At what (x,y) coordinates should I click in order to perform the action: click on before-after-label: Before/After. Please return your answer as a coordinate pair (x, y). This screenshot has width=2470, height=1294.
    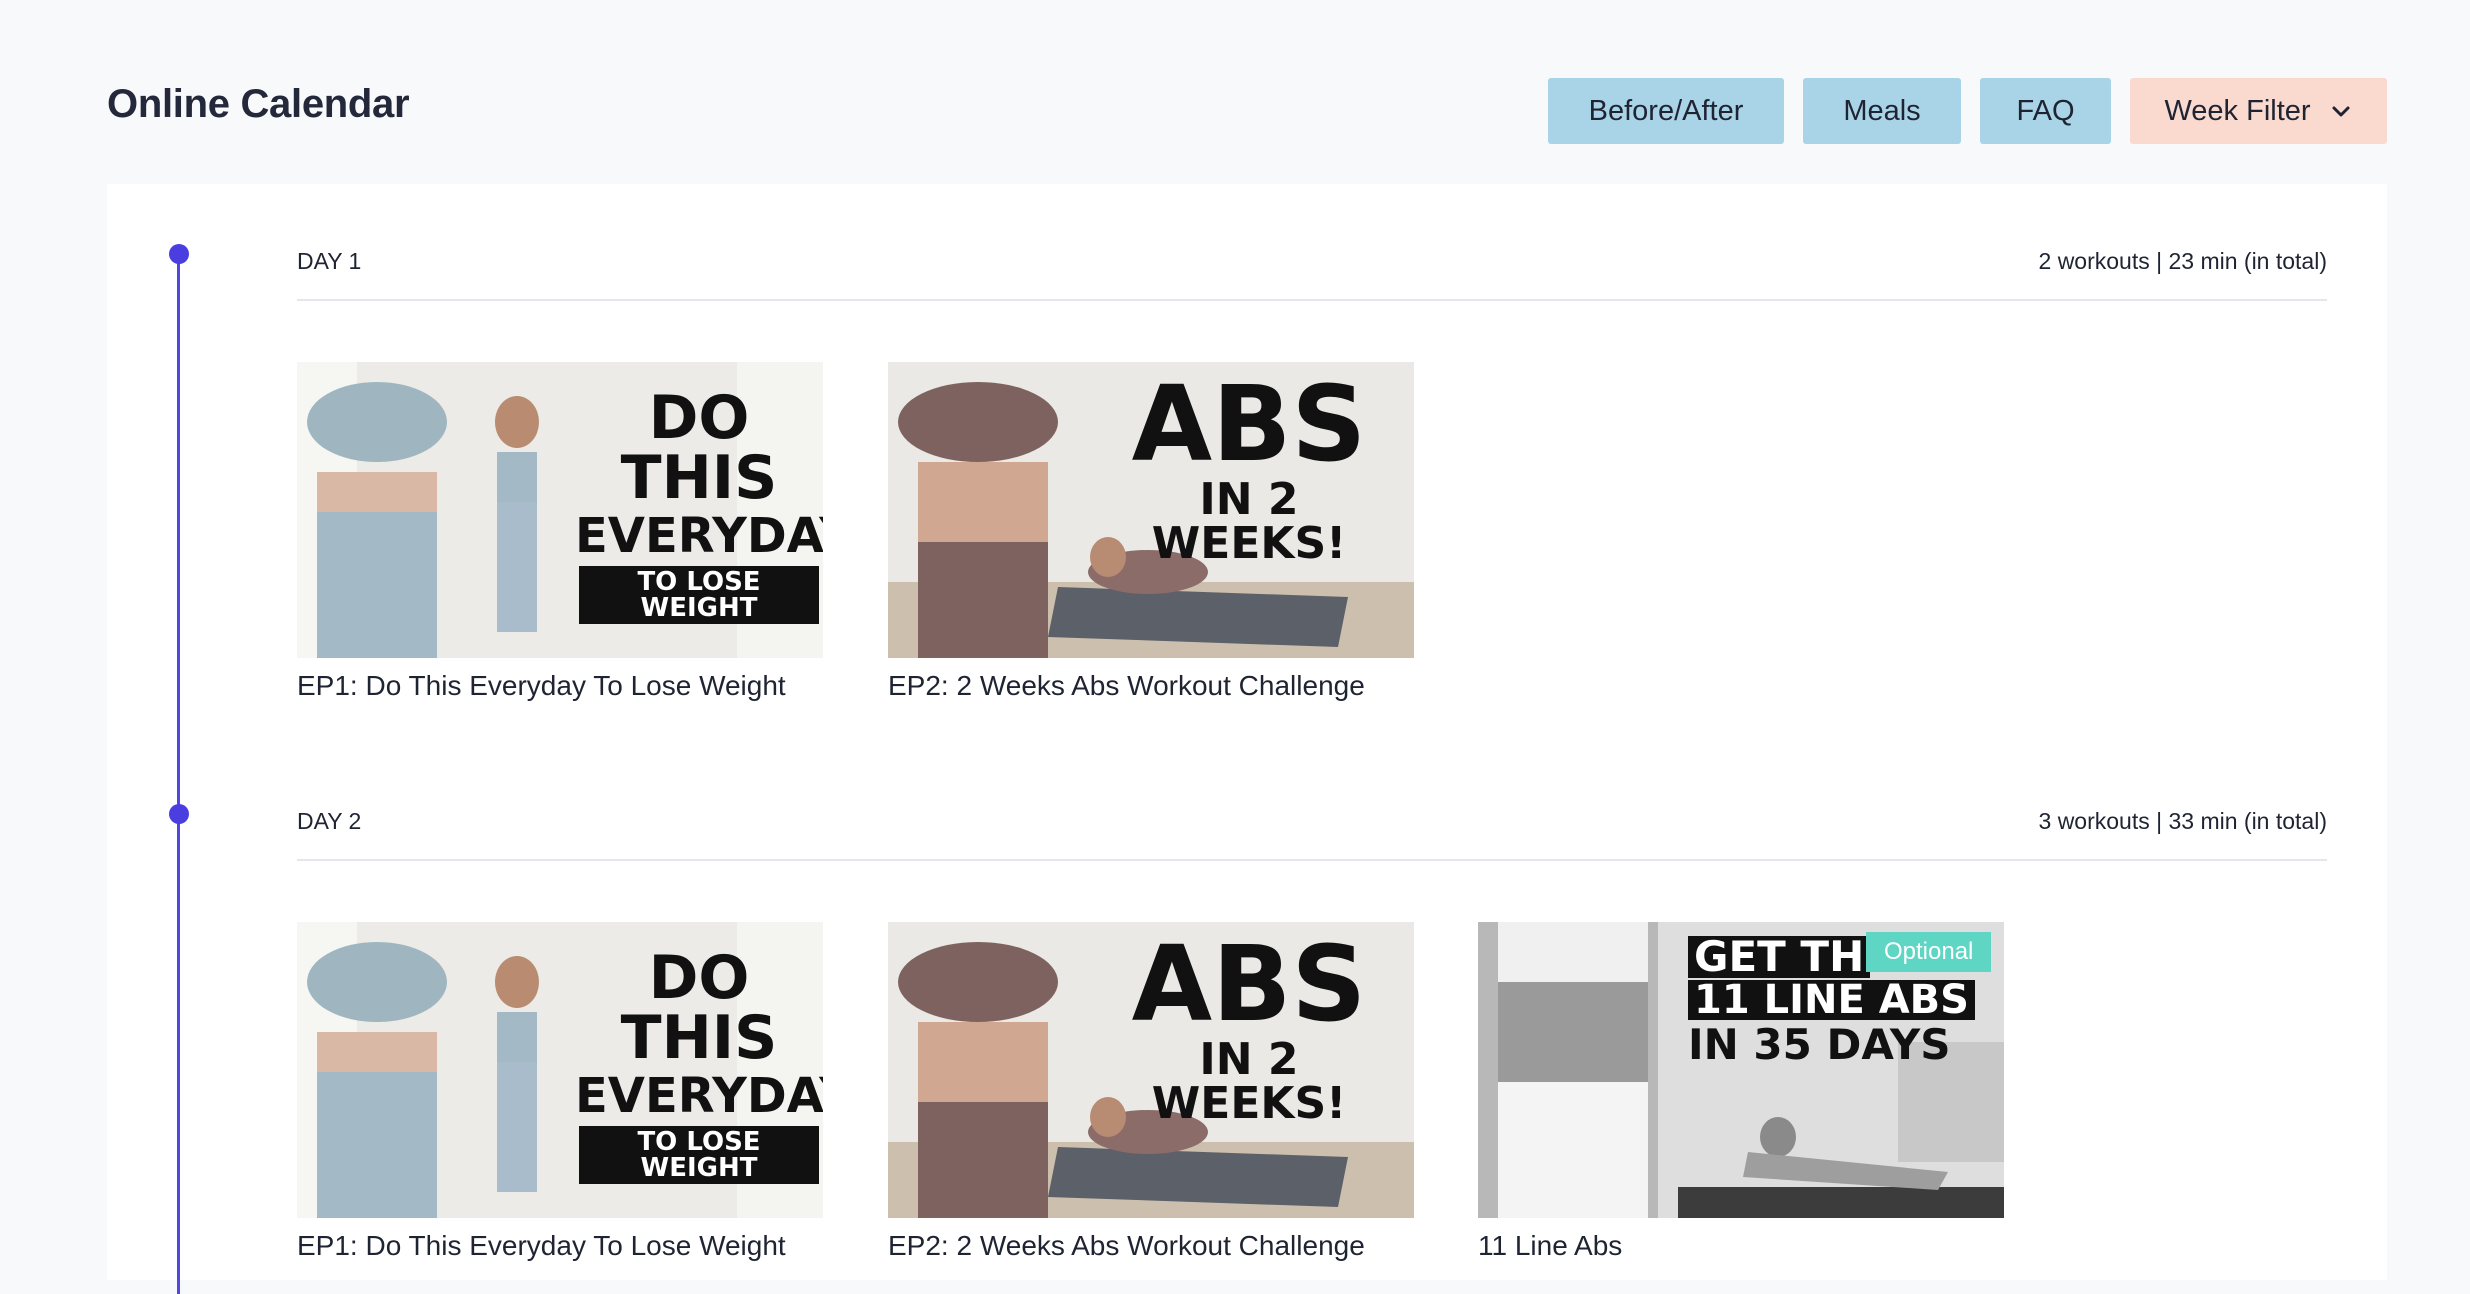
    Looking at the image, I should click on (1666, 110).